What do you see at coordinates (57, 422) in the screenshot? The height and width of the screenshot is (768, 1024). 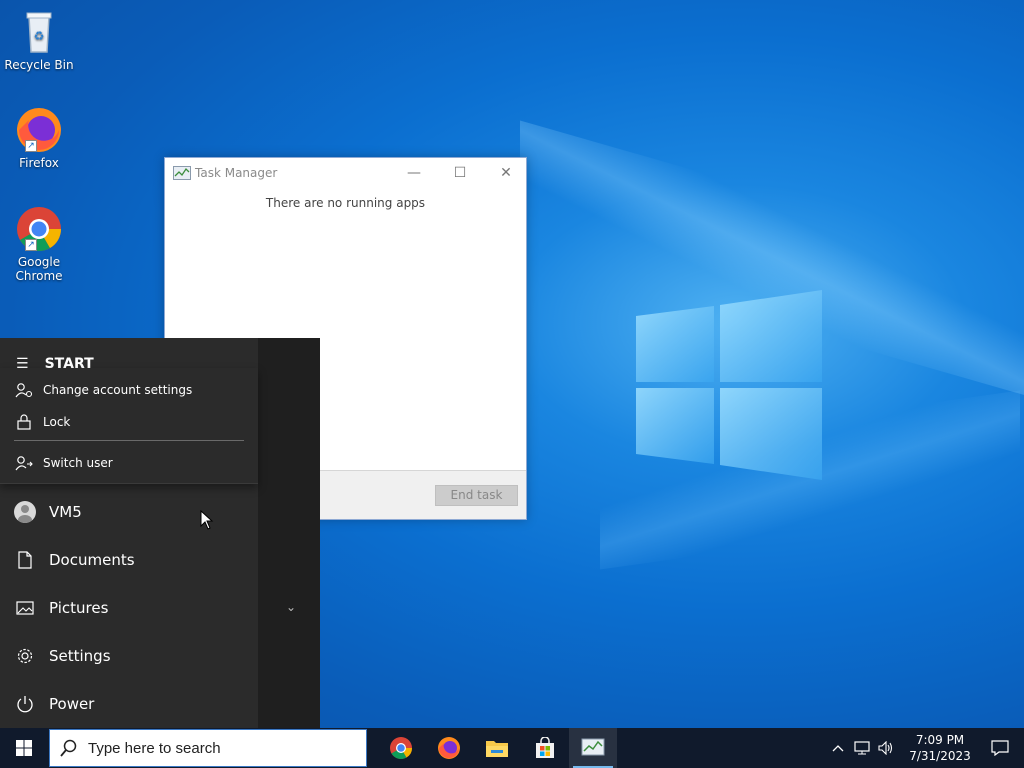 I see `account-menu-label: Lock` at bounding box center [57, 422].